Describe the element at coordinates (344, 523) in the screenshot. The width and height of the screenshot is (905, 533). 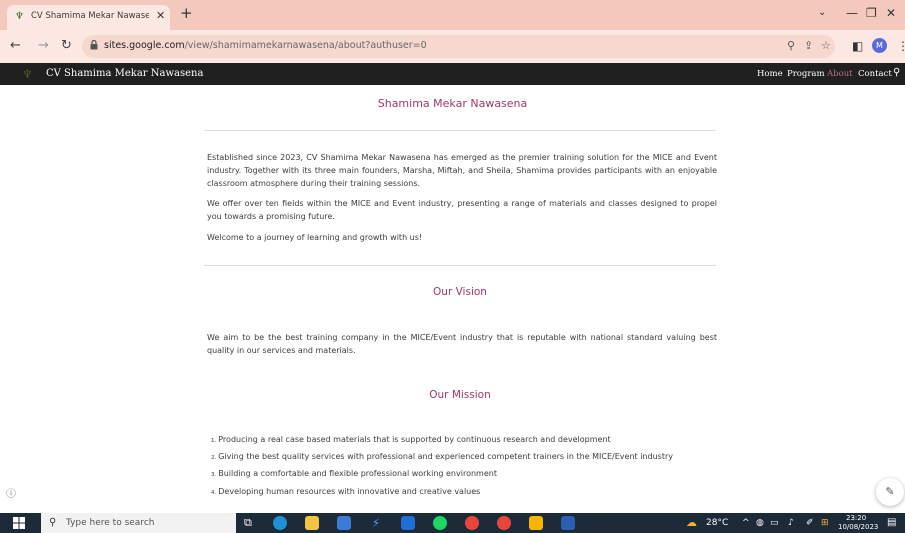
I see `store-icon` at that location.